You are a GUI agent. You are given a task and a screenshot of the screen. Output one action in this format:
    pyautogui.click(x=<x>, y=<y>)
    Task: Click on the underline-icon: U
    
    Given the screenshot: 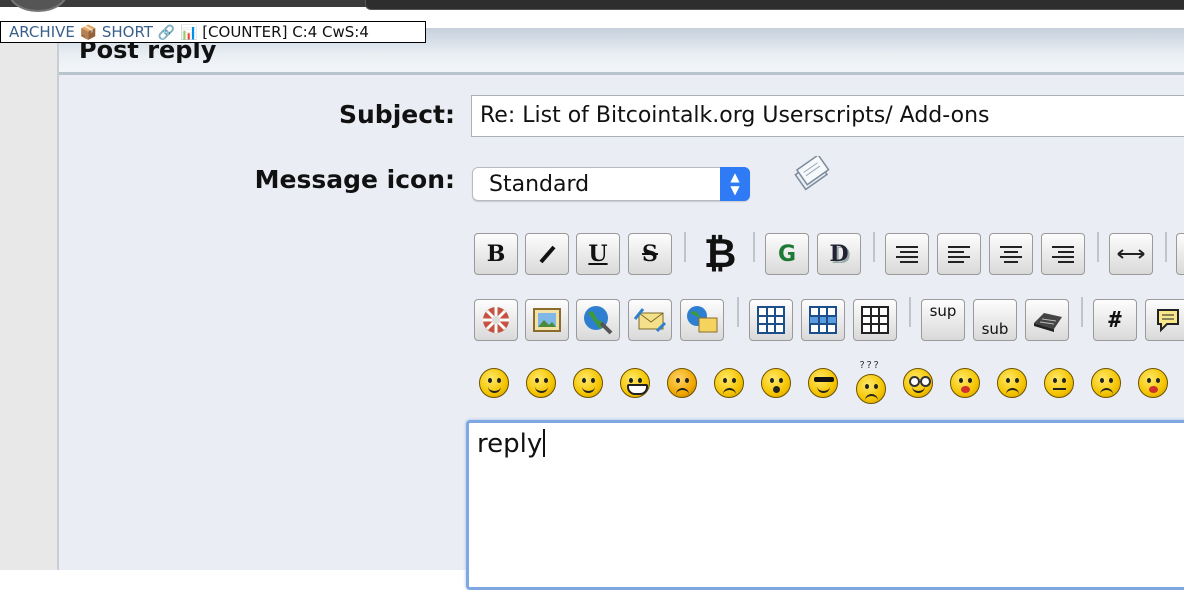 What is the action you would take?
    pyautogui.click(x=598, y=254)
    